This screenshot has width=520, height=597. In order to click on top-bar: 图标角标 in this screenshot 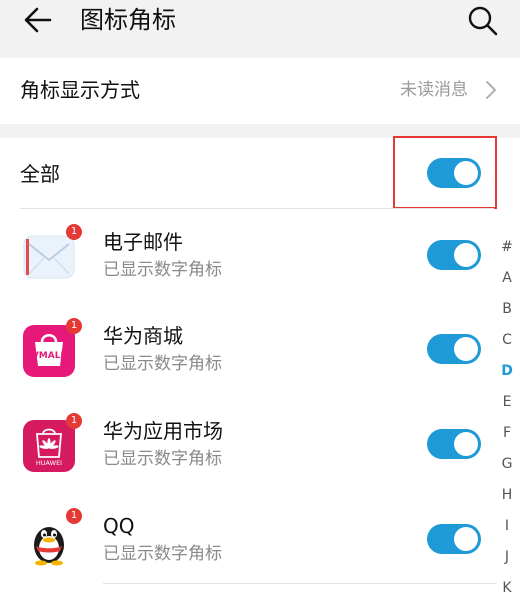, I will do `click(260, 25)`.